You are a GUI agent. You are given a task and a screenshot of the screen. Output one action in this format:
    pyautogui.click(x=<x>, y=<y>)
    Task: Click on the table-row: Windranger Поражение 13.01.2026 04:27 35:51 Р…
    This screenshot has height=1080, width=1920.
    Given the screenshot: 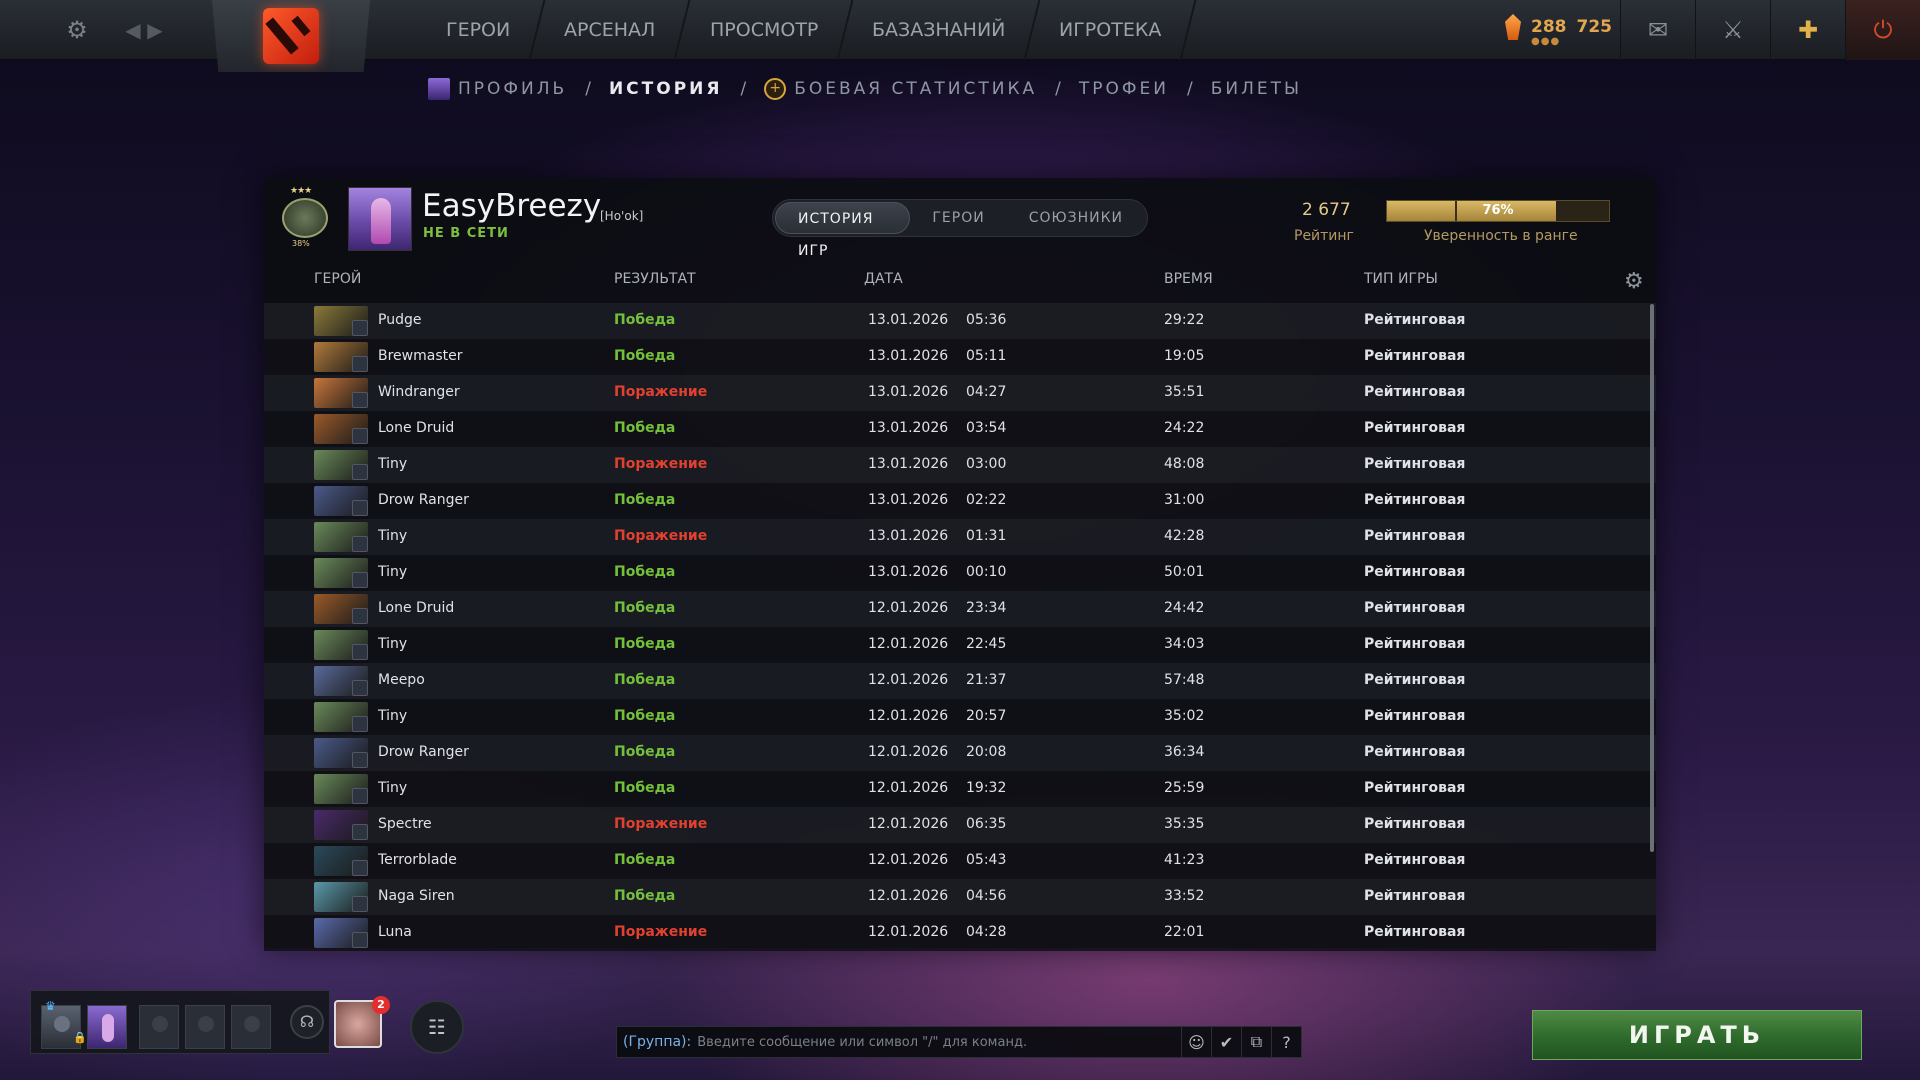 What is the action you would take?
    pyautogui.click(x=960, y=393)
    